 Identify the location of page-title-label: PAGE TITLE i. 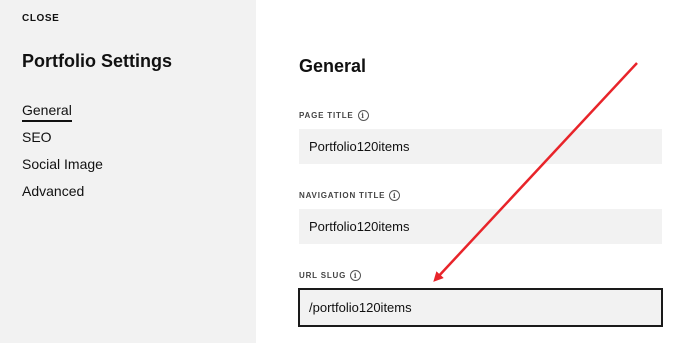
(334, 115).